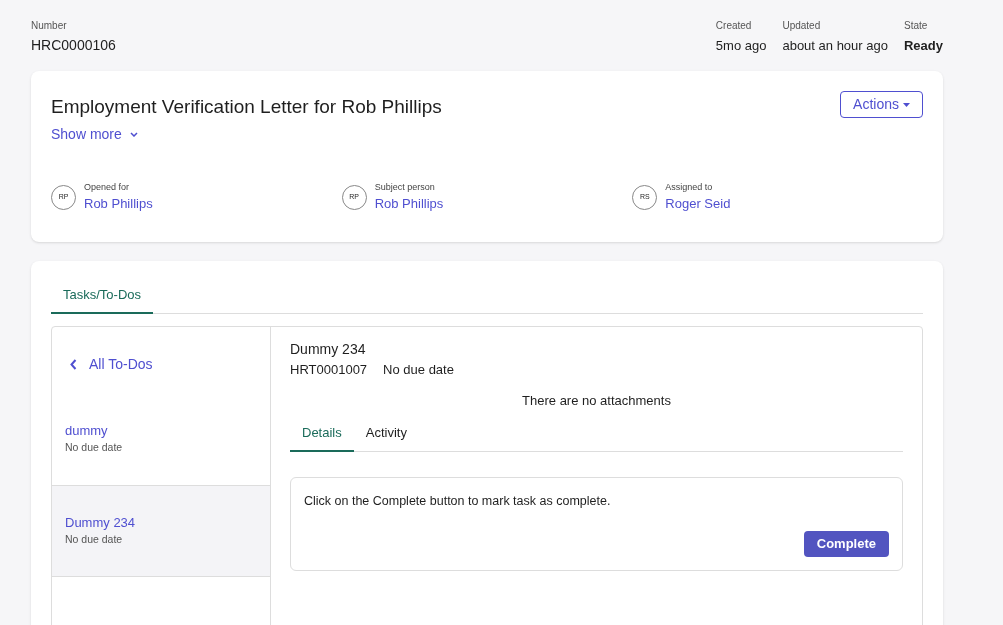 This screenshot has width=1003, height=625. What do you see at coordinates (881, 104) in the screenshot?
I see `actions-button: Actions` at bounding box center [881, 104].